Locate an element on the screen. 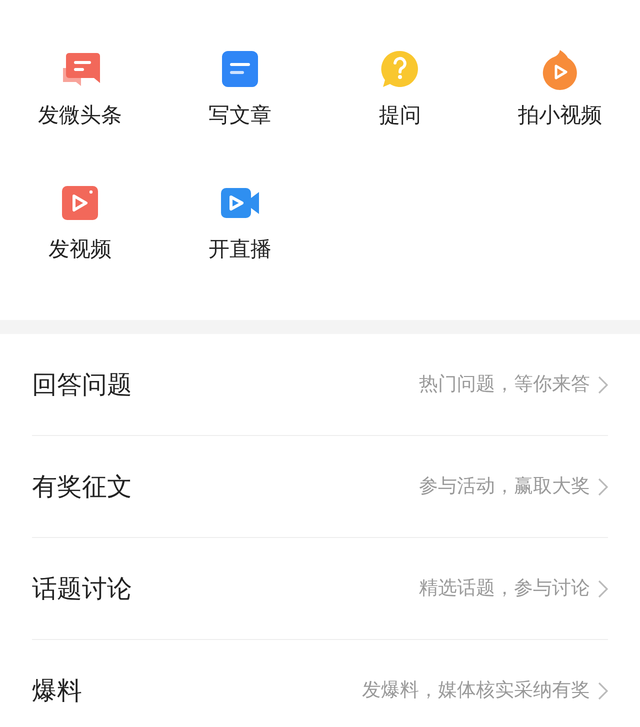 This screenshot has height=727, width=640. menu-row: 回答问题 热门问题，等你来答 is located at coordinates (320, 385).